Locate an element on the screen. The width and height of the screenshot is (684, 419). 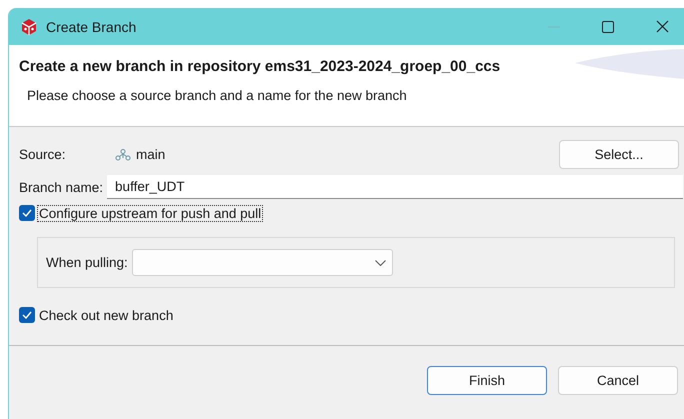
dialog-button: Finish is located at coordinates (487, 380).